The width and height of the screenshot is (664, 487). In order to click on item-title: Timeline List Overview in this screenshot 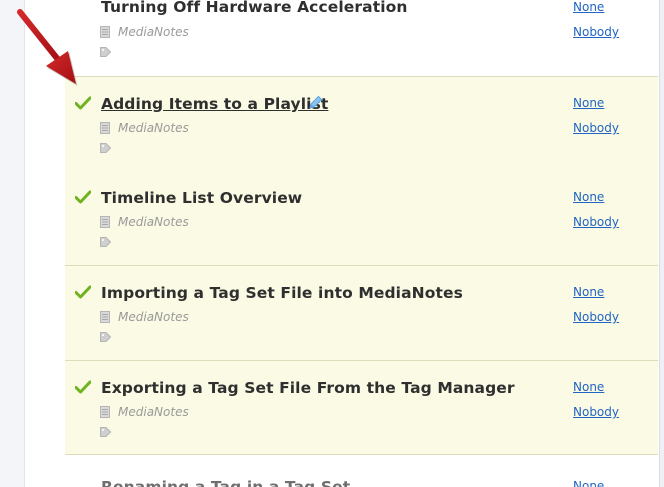, I will do `click(201, 198)`.